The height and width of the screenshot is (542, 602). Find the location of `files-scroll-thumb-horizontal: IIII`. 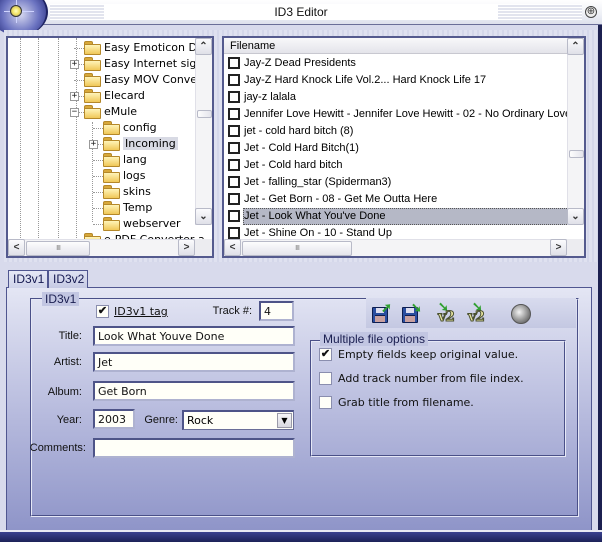

files-scroll-thumb-horizontal: IIII is located at coordinates (297, 248).